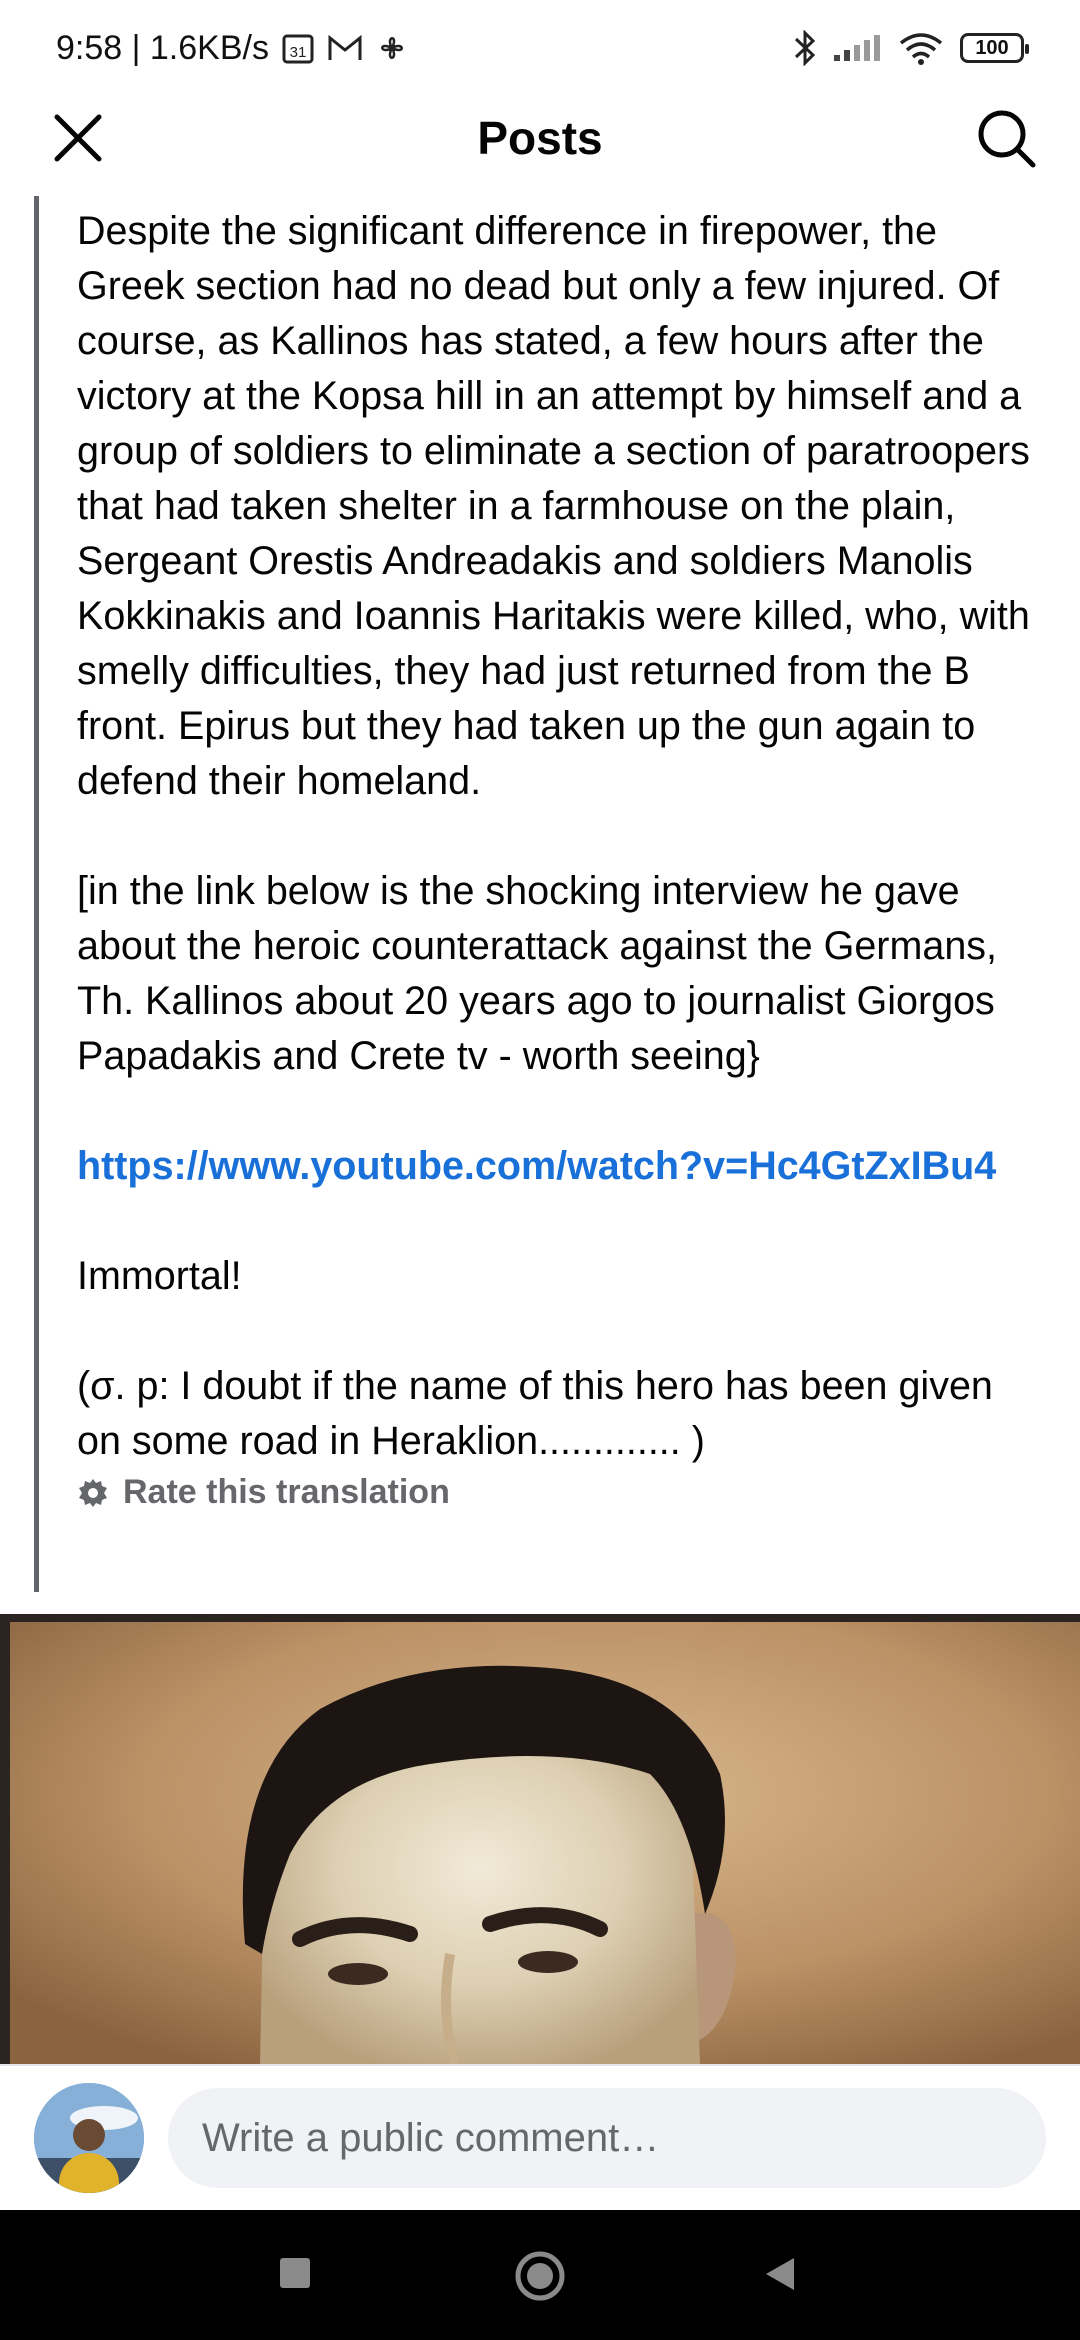 The image size is (1080, 2340). I want to click on status-time: 9:58 | 1.6KB/s, so click(162, 47).